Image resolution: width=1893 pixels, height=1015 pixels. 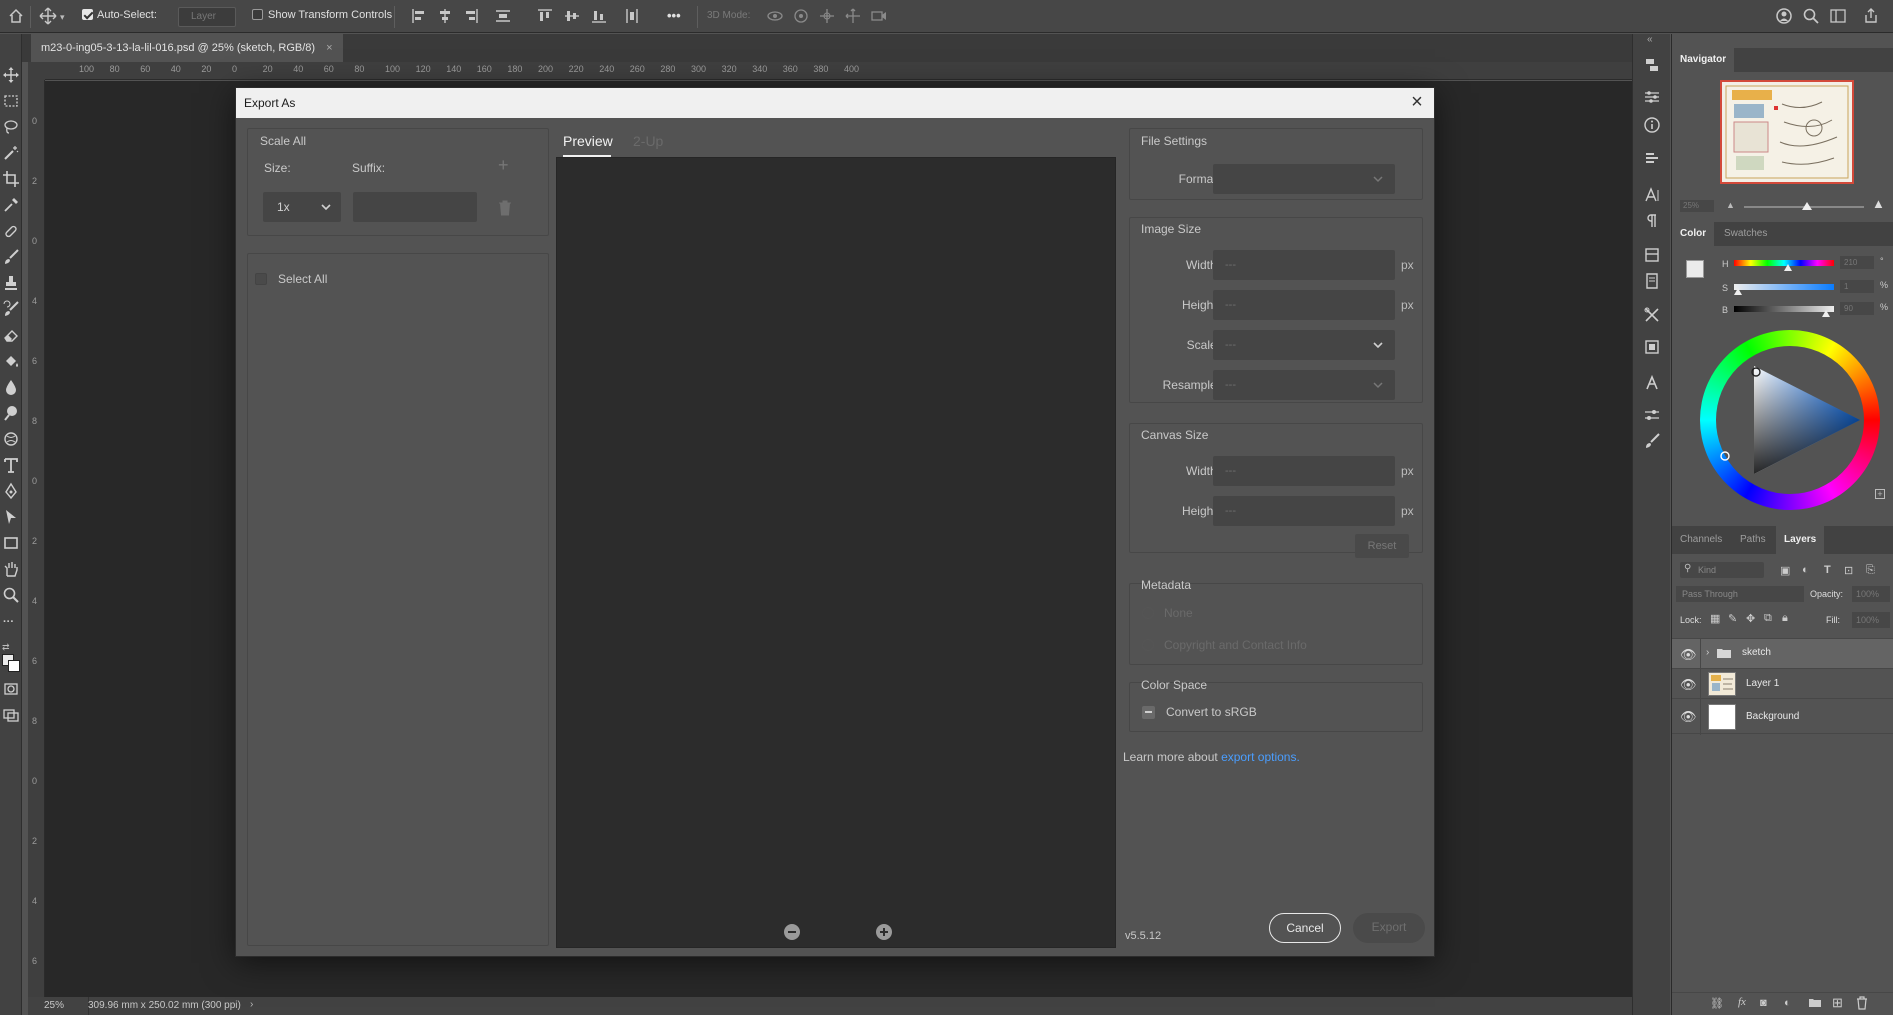 What do you see at coordinates (1857, 286) in the screenshot?
I see `s-value-field: 1` at bounding box center [1857, 286].